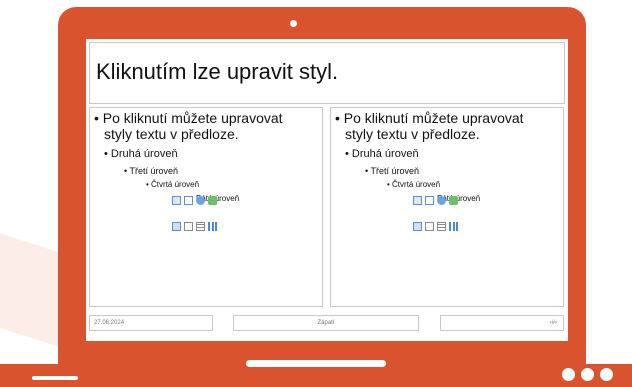 The height and width of the screenshot is (387, 632). What do you see at coordinates (316, 375) in the screenshot?
I see `laptop-base` at bounding box center [316, 375].